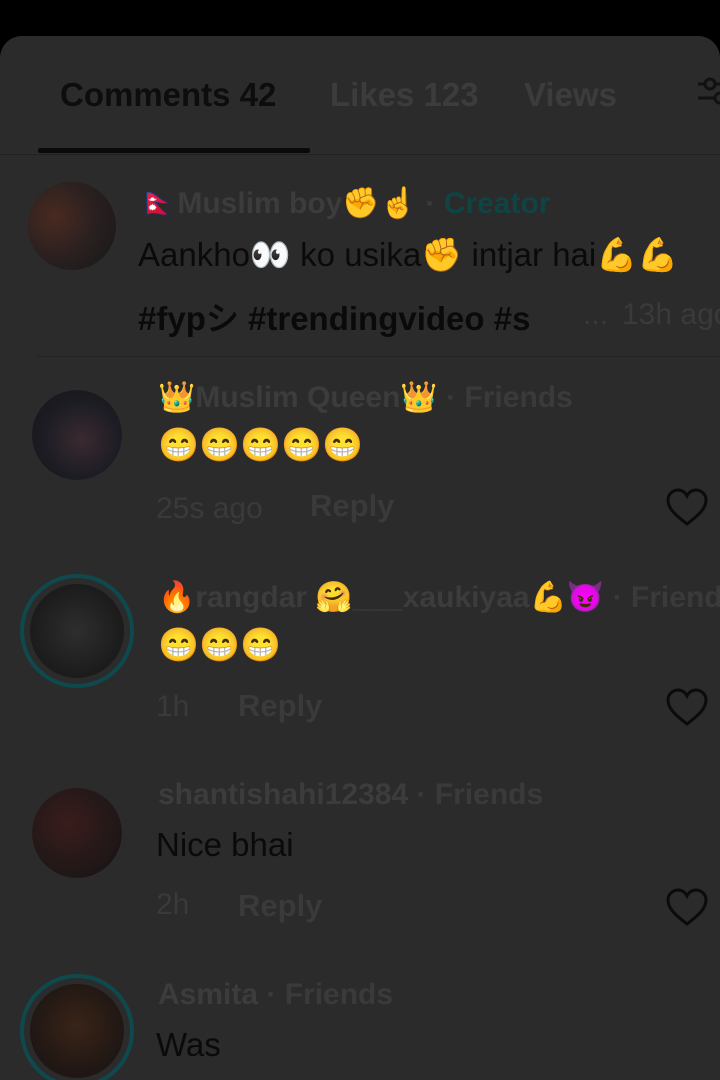 The height and width of the screenshot is (1080, 720). Describe the element at coordinates (208, 994) in the screenshot. I see `username-text: Asmita` at that location.